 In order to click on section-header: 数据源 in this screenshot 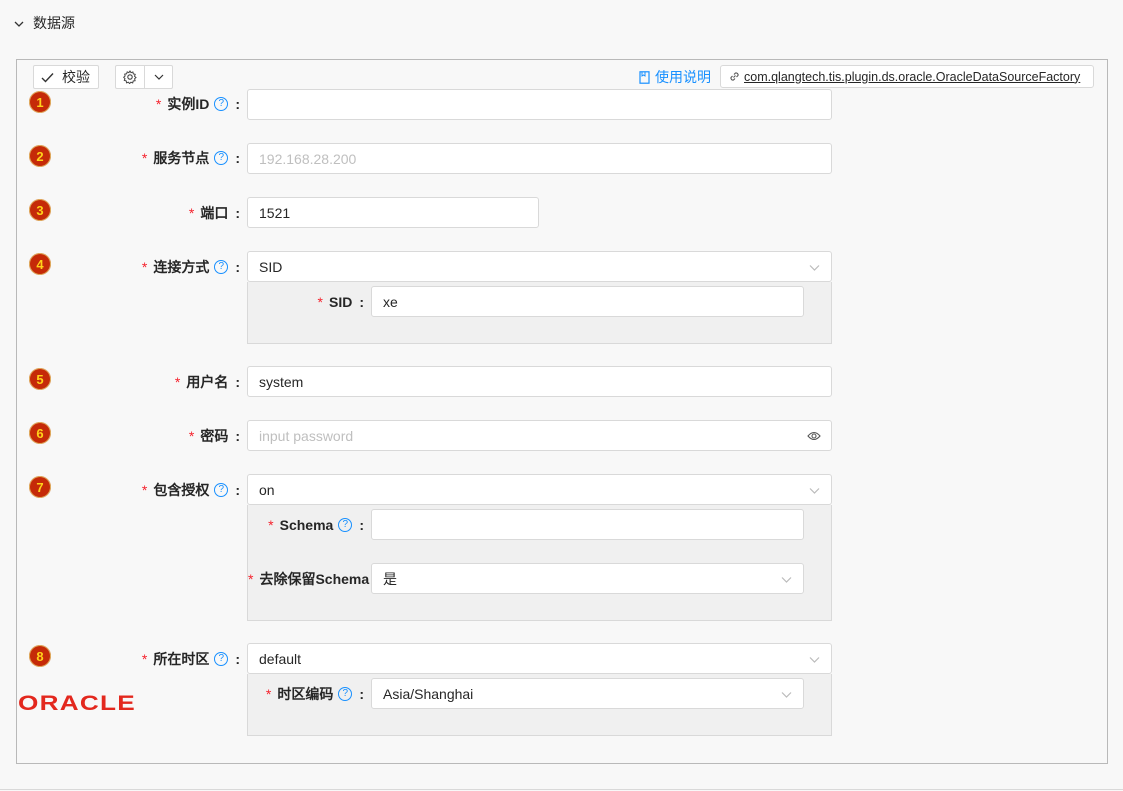, I will do `click(44, 23)`.